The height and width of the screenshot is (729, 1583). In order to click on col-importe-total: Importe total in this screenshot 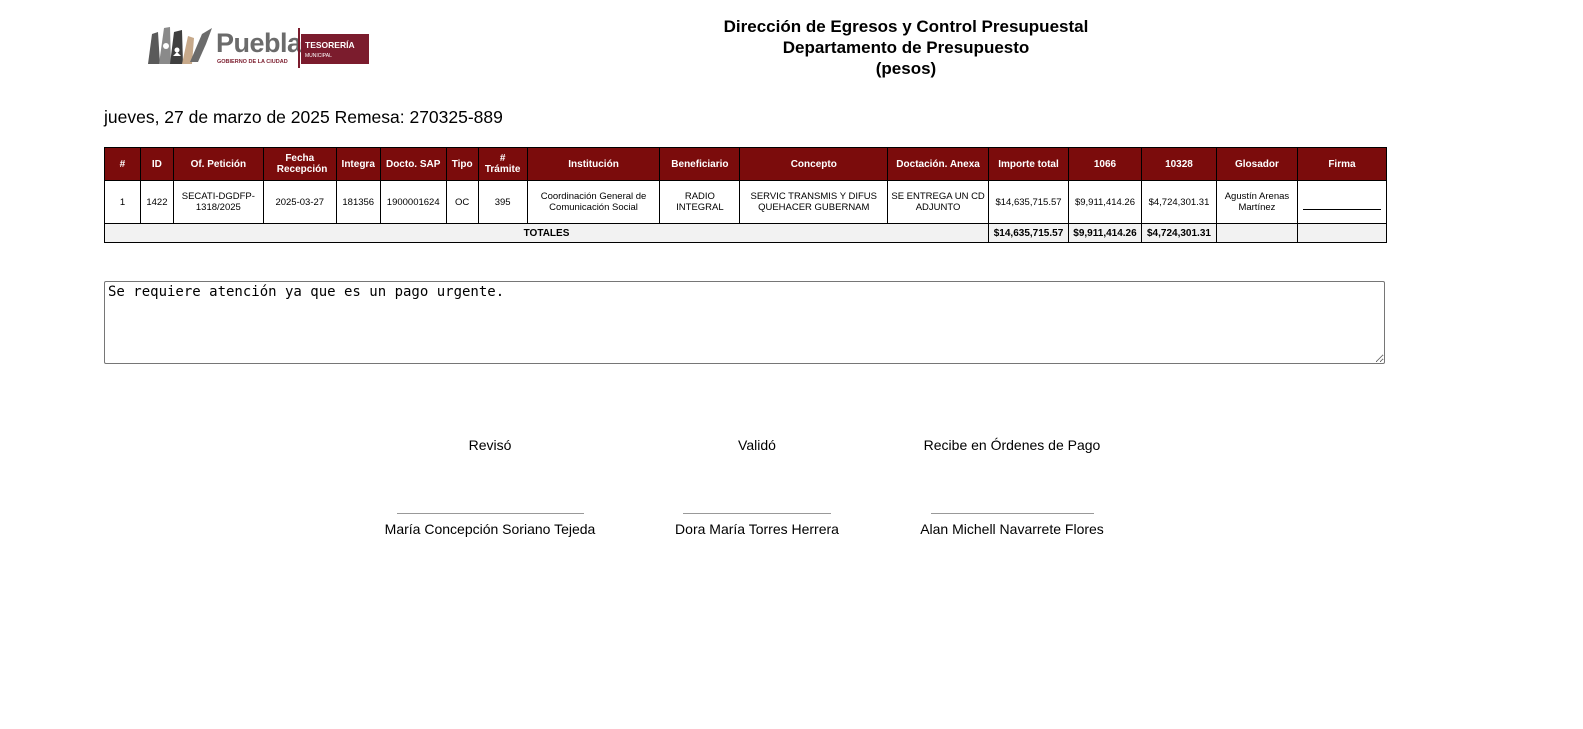, I will do `click(1028, 164)`.